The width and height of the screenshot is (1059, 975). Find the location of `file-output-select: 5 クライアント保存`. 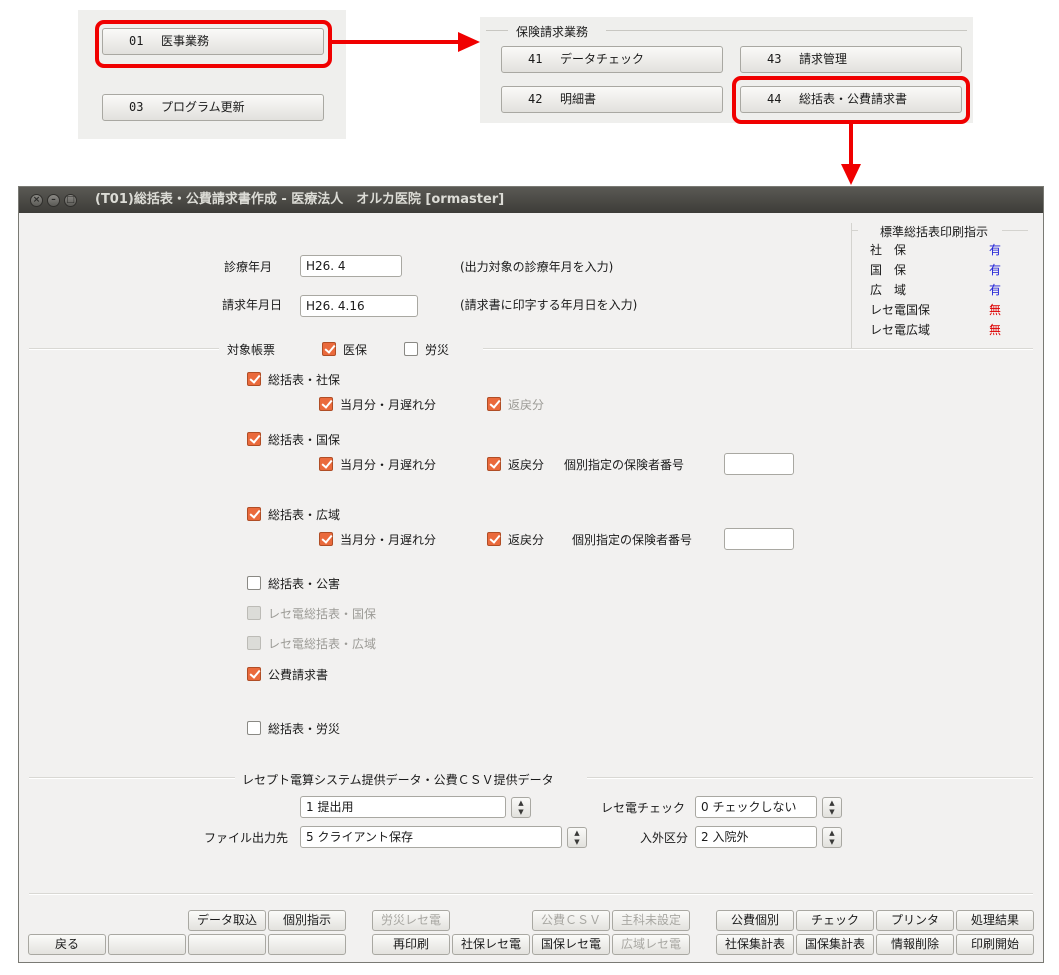

file-output-select: 5 クライアント保存 is located at coordinates (431, 837).